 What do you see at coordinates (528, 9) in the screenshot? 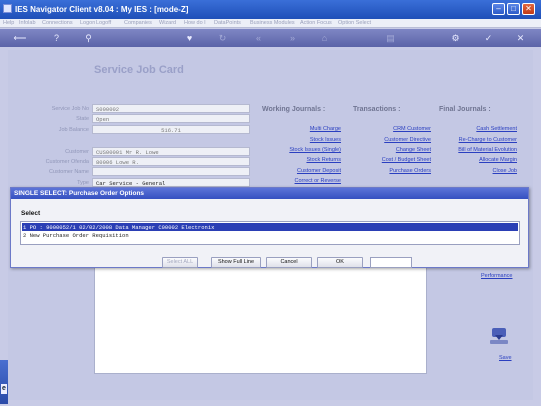
I see `close-icon: ✕` at bounding box center [528, 9].